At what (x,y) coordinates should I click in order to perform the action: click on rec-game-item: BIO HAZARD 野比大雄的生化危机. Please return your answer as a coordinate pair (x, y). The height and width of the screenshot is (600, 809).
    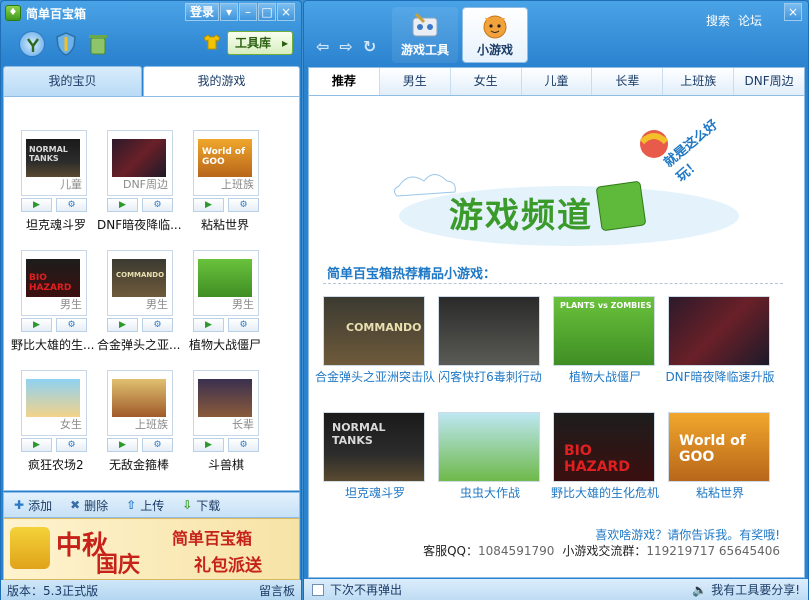
    Looking at the image, I should click on (605, 466).